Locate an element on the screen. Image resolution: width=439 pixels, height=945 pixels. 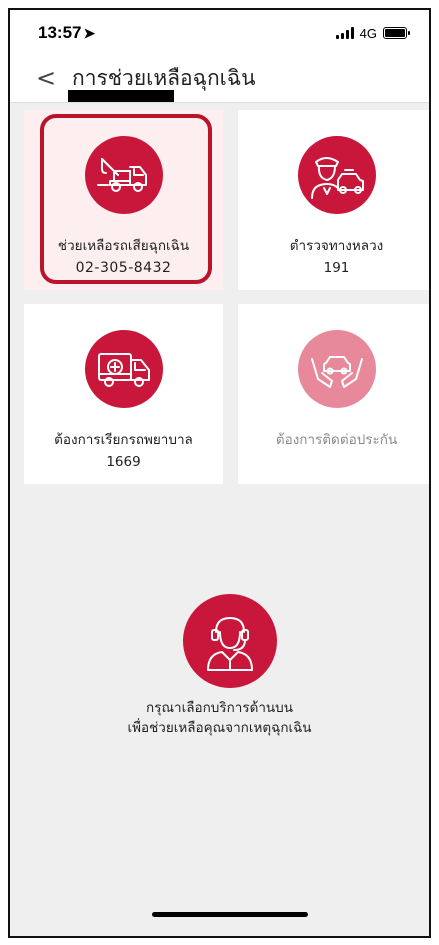
card-ambulance: ต้องการเรียกรถพยาบาล 1669 is located at coordinates (123, 394).